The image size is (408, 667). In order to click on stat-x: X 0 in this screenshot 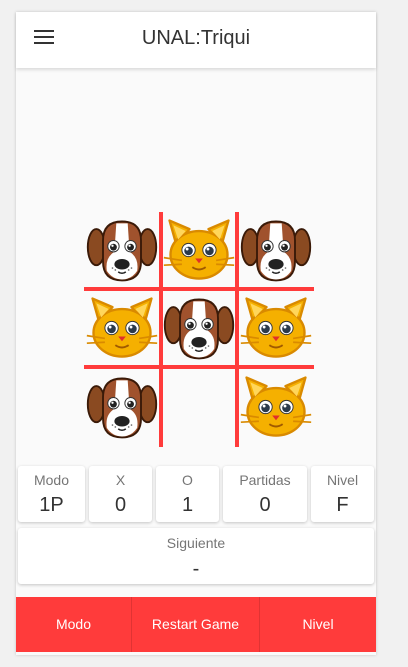, I will do `click(120, 494)`.